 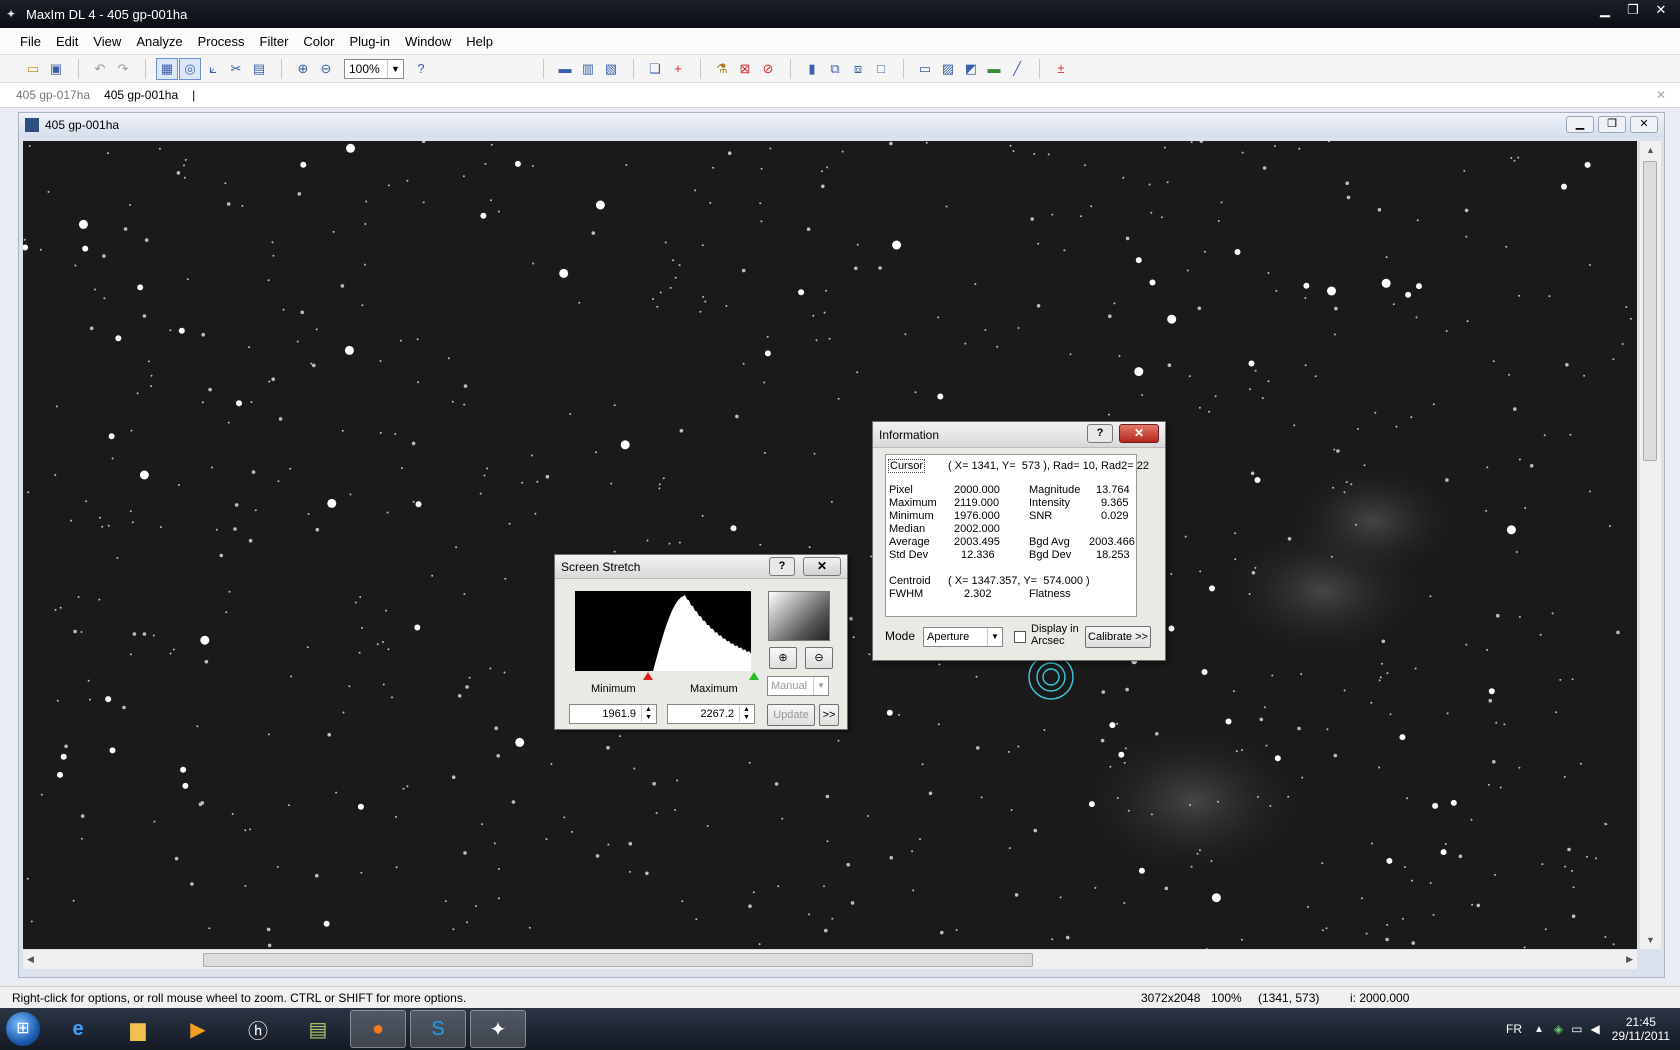 What do you see at coordinates (819, 658) in the screenshot?
I see `stretch-zoom-out-button: ⊖` at bounding box center [819, 658].